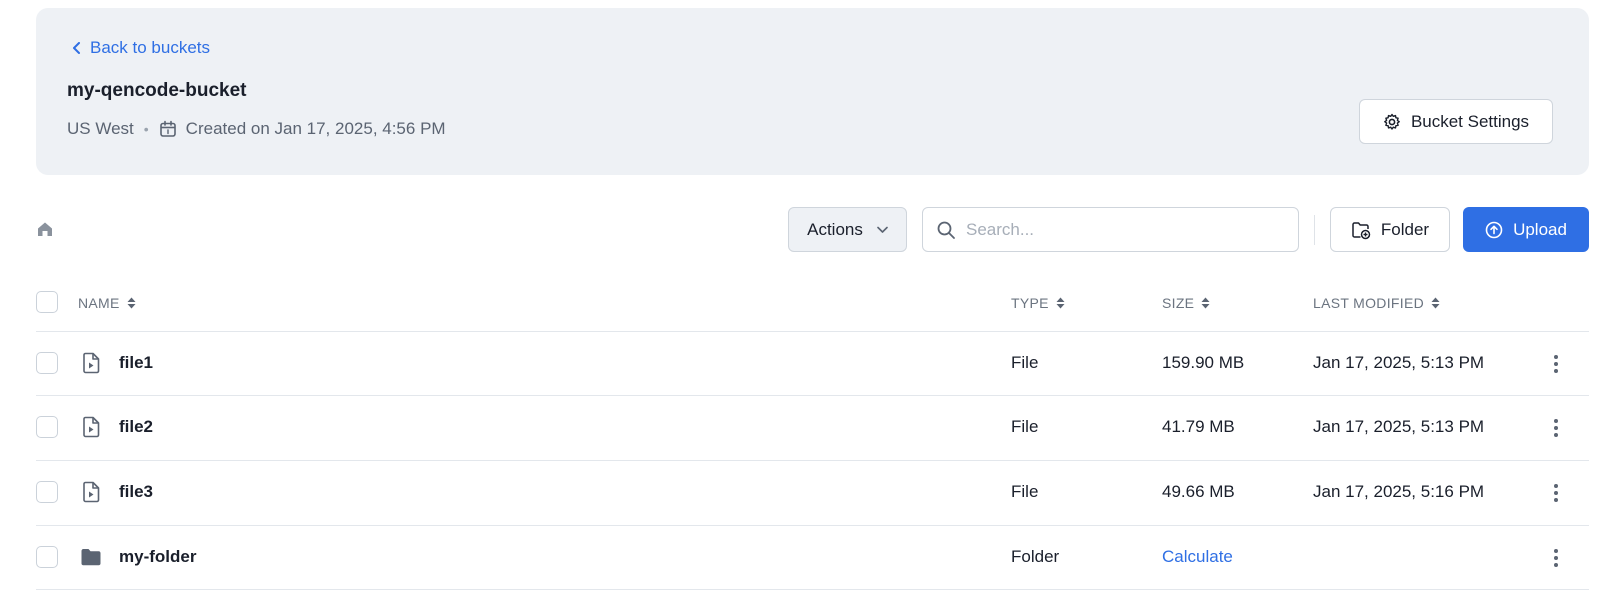 The width and height of the screenshot is (1611, 601). I want to click on back-to-buckets-link: Back to buckets, so click(141, 48).